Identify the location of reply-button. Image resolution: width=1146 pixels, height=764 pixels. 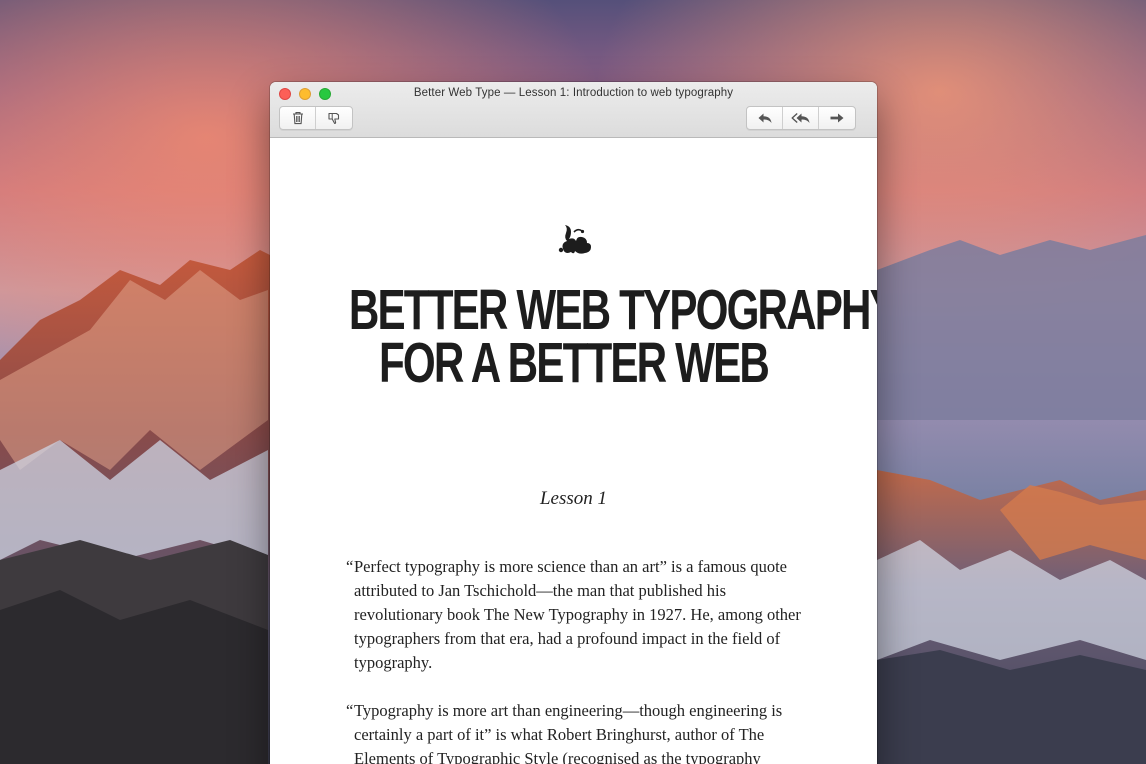
(765, 118).